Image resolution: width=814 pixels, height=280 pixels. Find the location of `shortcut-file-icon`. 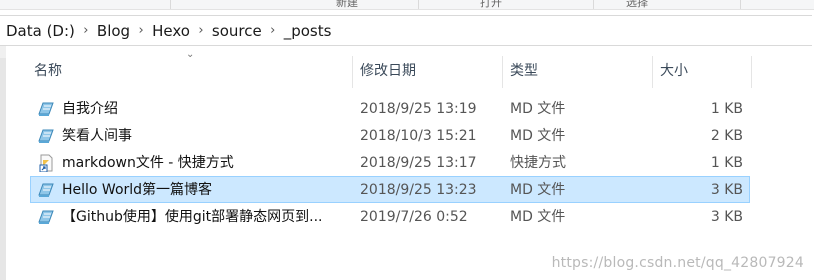

shortcut-file-icon is located at coordinates (46, 163).